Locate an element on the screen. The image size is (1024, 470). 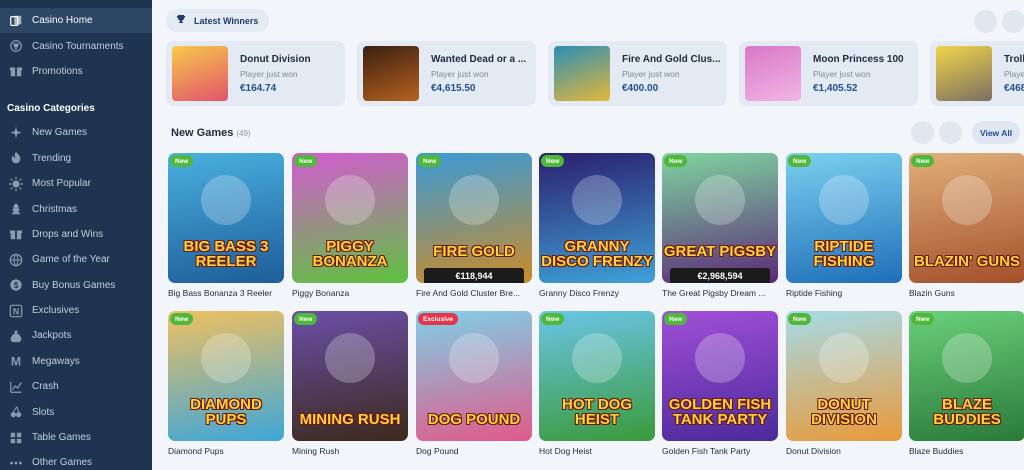
sidebar-item-label: Jackpots is located at coordinates (52, 336).